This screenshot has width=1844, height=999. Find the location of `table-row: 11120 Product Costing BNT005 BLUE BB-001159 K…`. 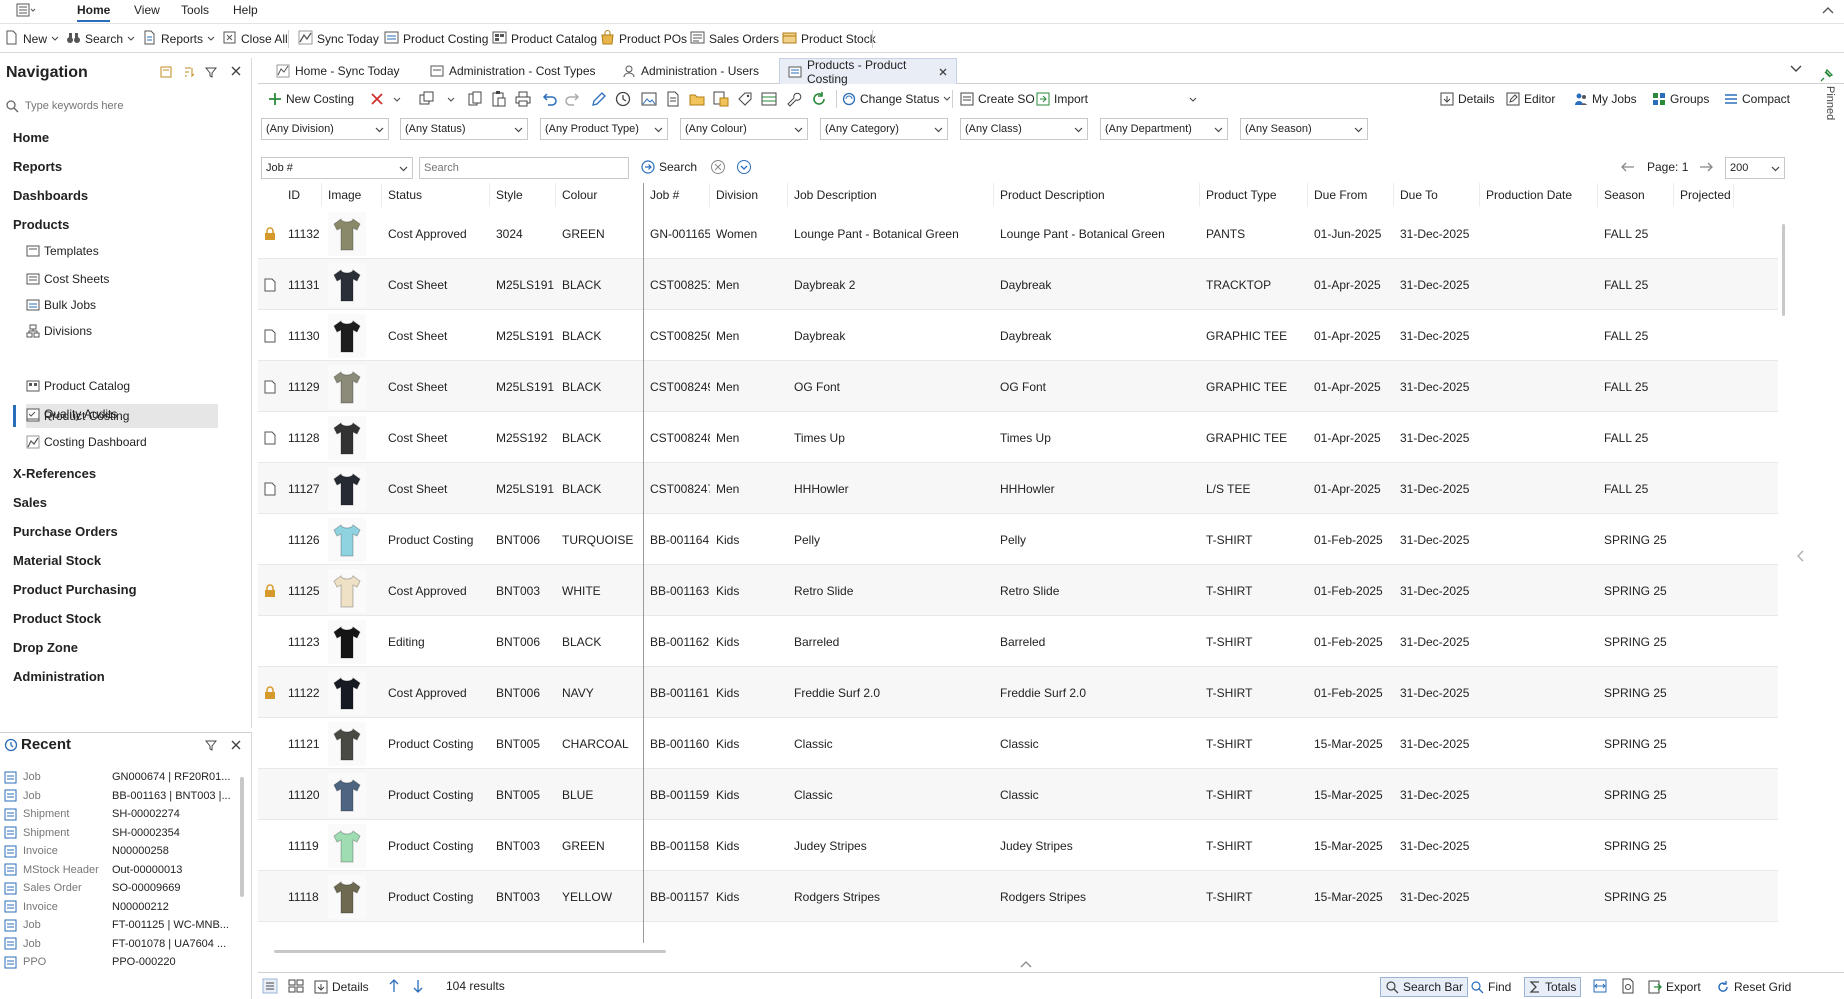

table-row: 11120 Product Costing BNT005 BLUE BB-001159 K… is located at coordinates (1018, 794).